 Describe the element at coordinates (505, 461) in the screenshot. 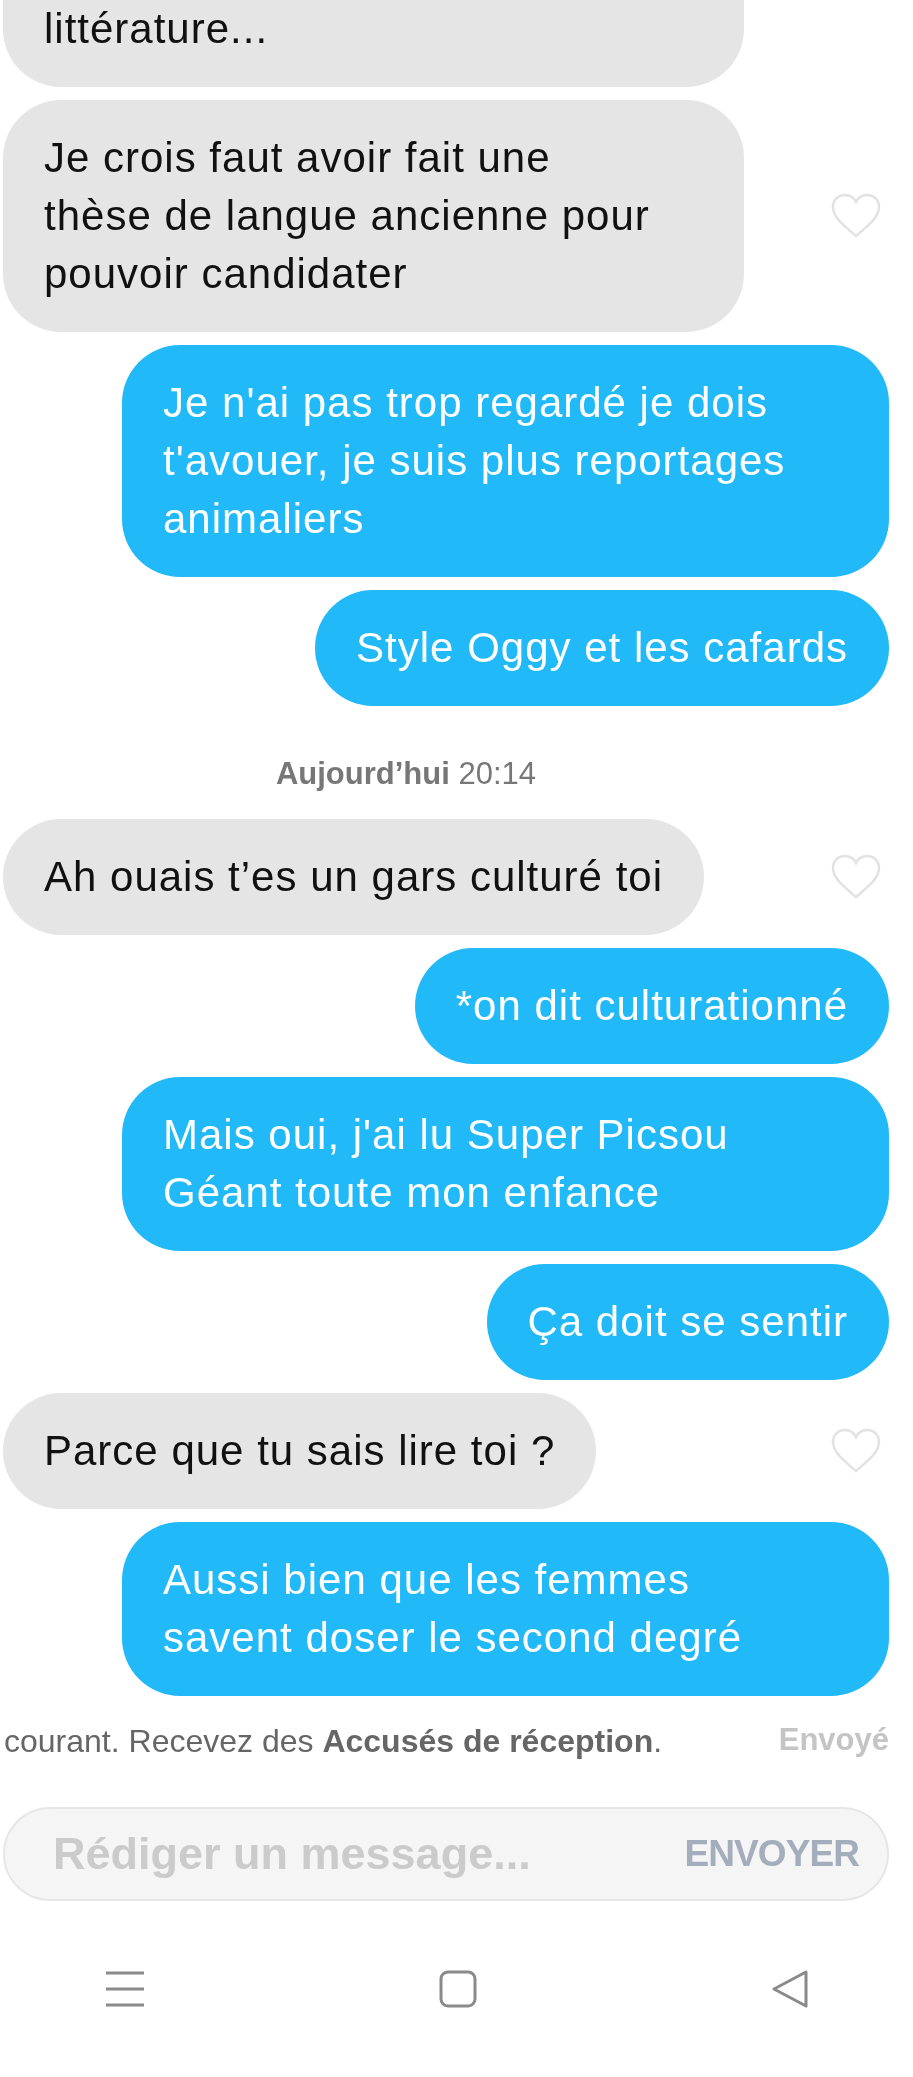

I see `sent-message: Je n'ai pas trop regardé je dois t'avouer, je suis plus reportages animaliers` at that location.